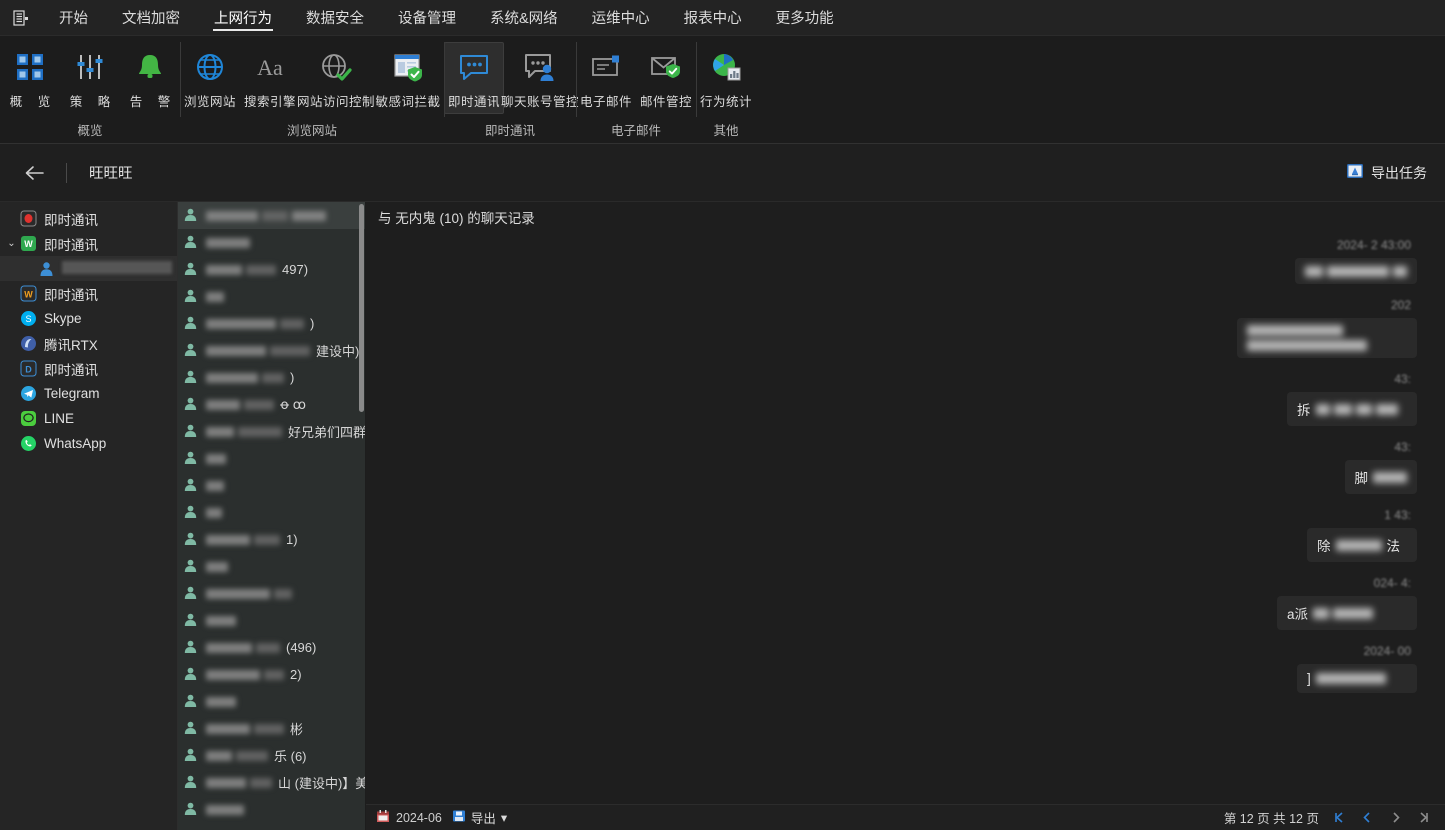 This screenshot has height=830, width=1445. I want to click on menu-item-1: 文档加密, so click(151, 17).